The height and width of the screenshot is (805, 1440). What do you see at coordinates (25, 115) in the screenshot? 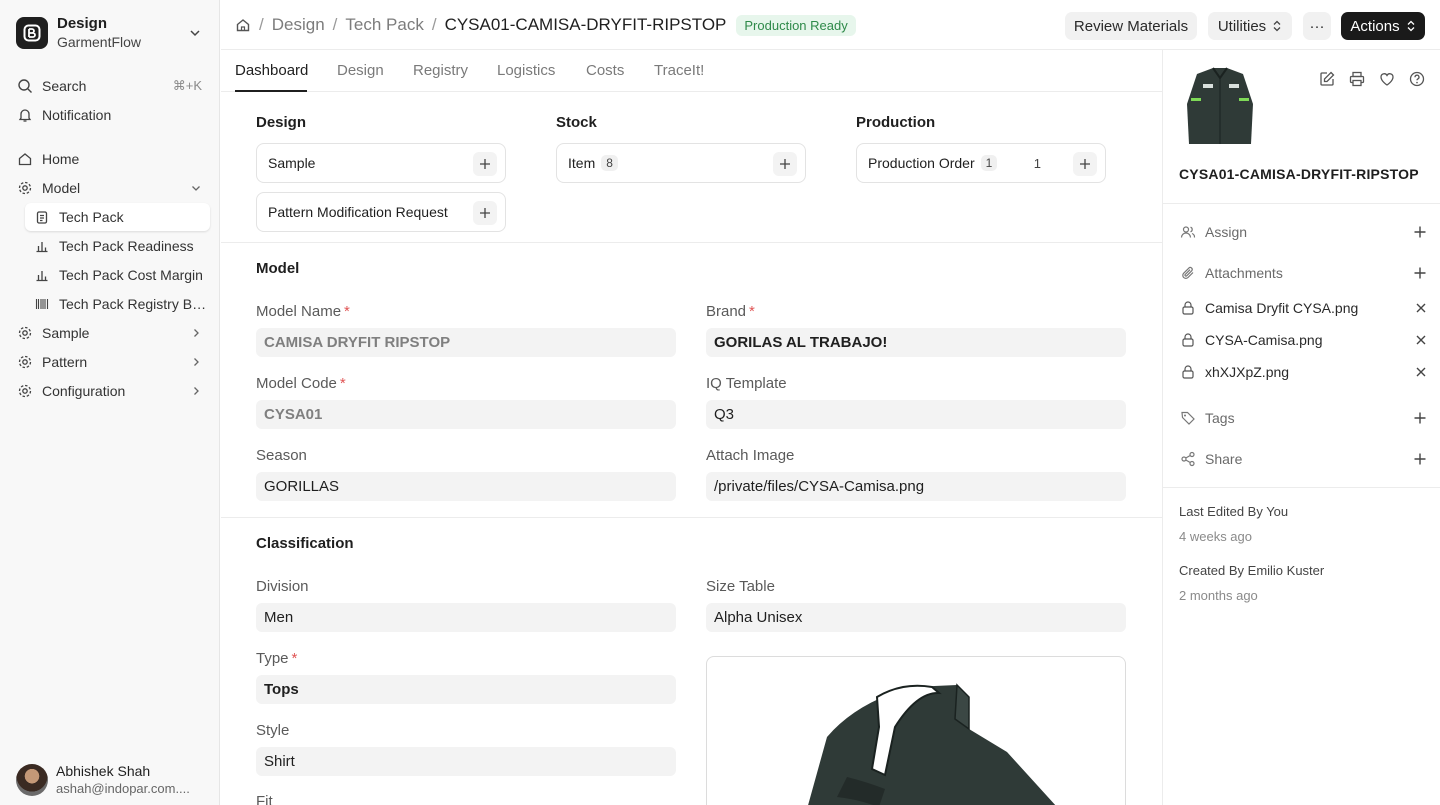
I see `bell-icon` at bounding box center [25, 115].